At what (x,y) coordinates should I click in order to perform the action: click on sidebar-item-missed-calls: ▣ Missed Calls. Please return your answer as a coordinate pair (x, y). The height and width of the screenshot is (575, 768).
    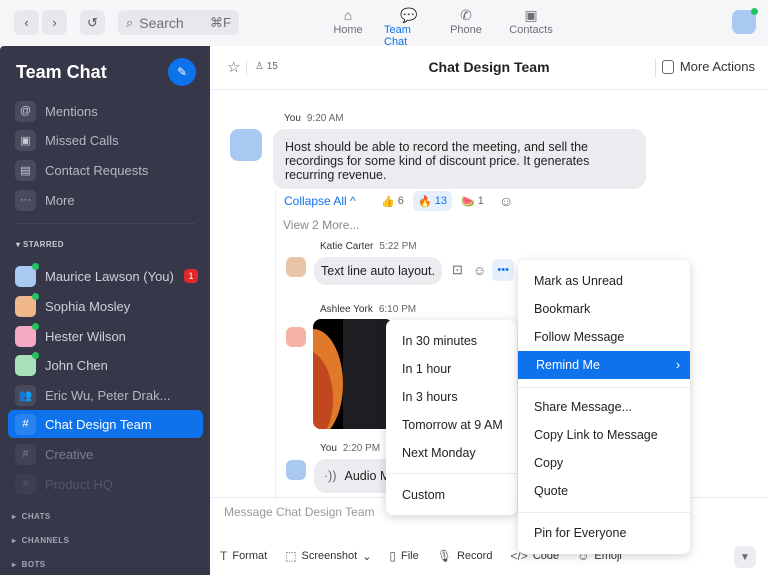
    Looking at the image, I should click on (110, 140).